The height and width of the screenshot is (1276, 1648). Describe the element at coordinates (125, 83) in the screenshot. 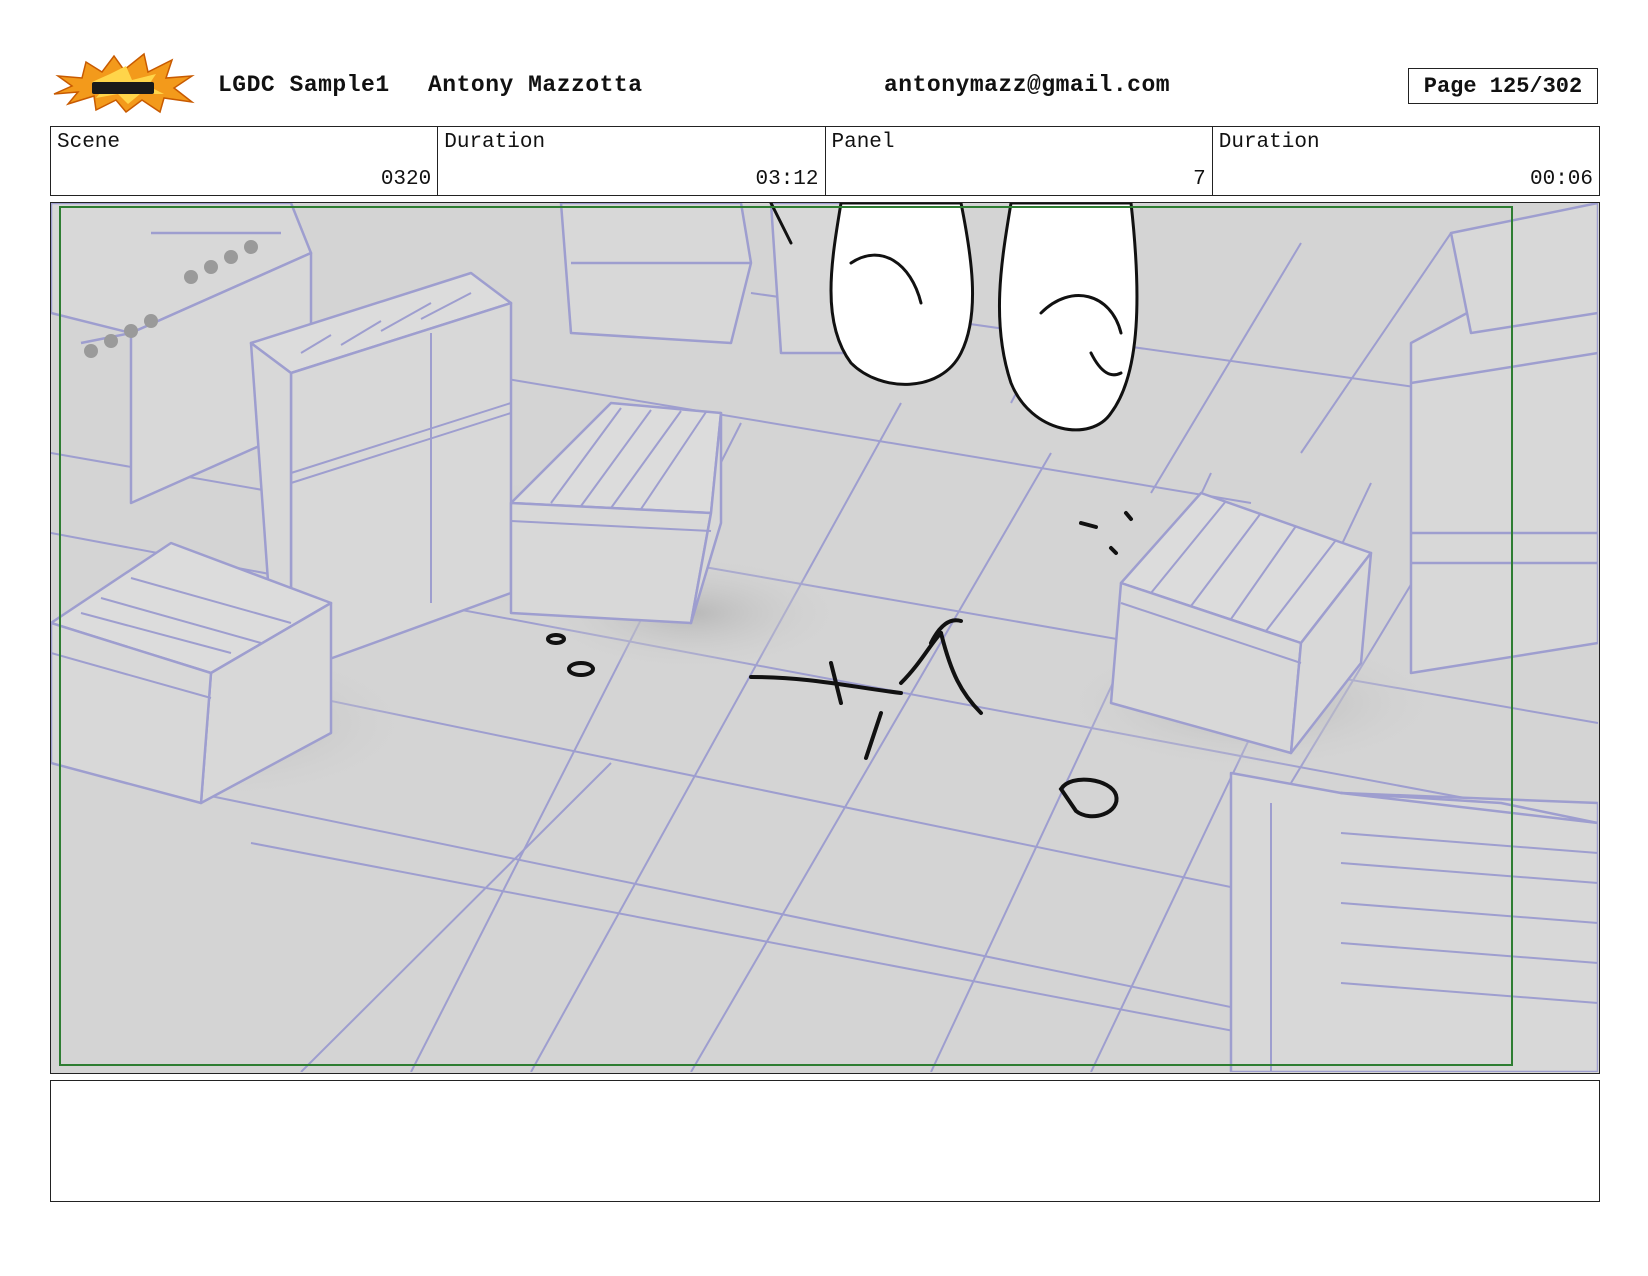

I see `toon-boom-logo` at that location.